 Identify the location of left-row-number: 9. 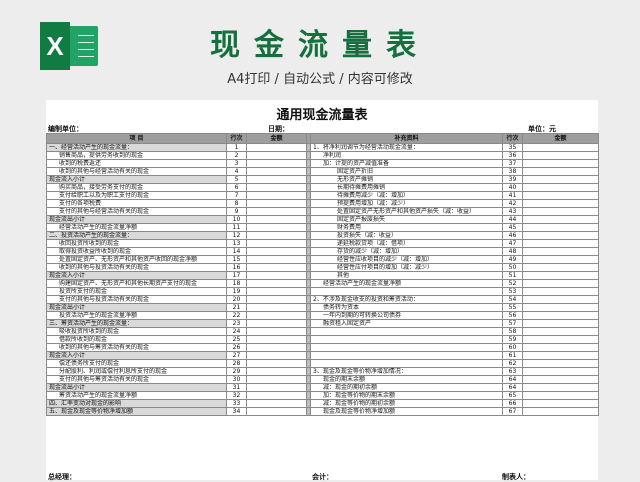
(236, 211).